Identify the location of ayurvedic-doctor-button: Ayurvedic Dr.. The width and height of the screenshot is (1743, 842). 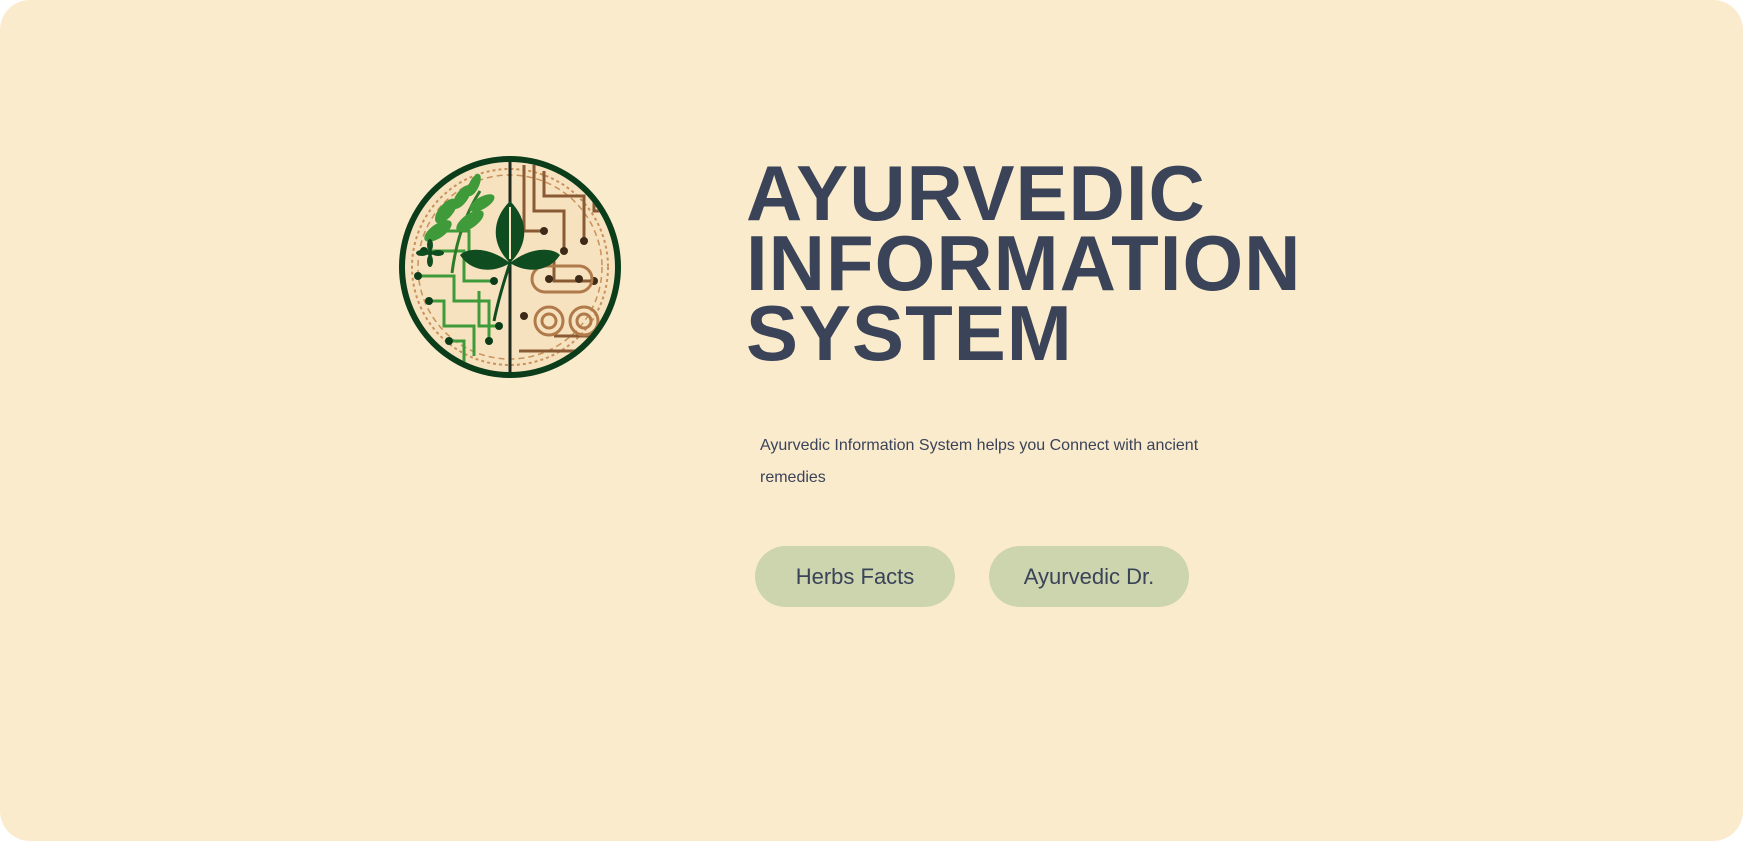
(1089, 576).